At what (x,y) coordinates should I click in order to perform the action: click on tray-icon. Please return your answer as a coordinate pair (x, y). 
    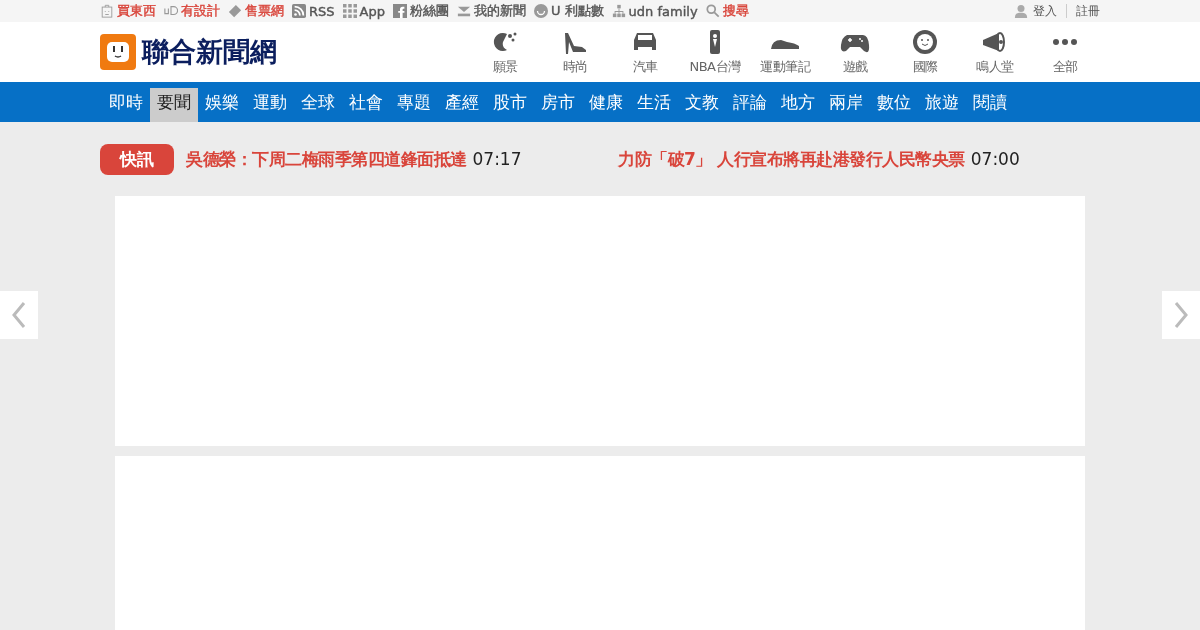
    Looking at the image, I should click on (463, 11).